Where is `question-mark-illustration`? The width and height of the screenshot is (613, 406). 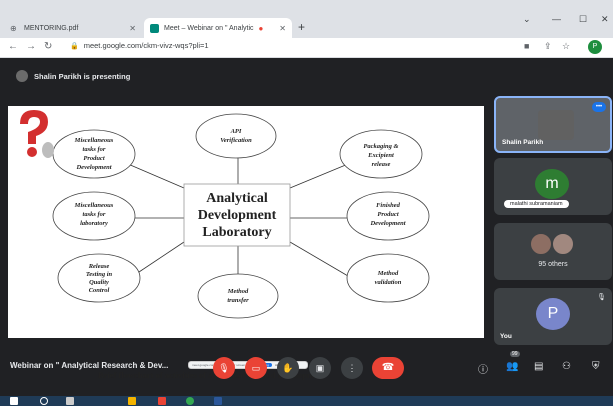 question-mark-illustration is located at coordinates (37, 134).